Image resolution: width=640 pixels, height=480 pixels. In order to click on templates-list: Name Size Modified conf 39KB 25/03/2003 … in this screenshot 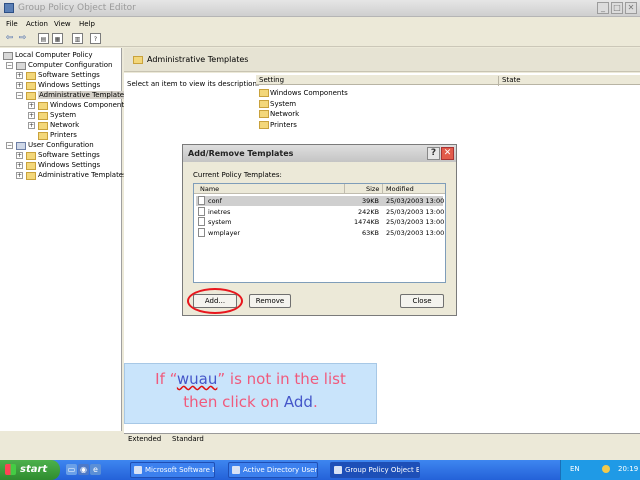, I will do `click(319, 233)`.